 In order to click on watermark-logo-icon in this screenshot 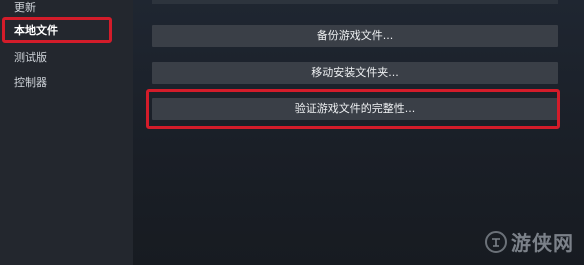, I will do `click(496, 241)`.